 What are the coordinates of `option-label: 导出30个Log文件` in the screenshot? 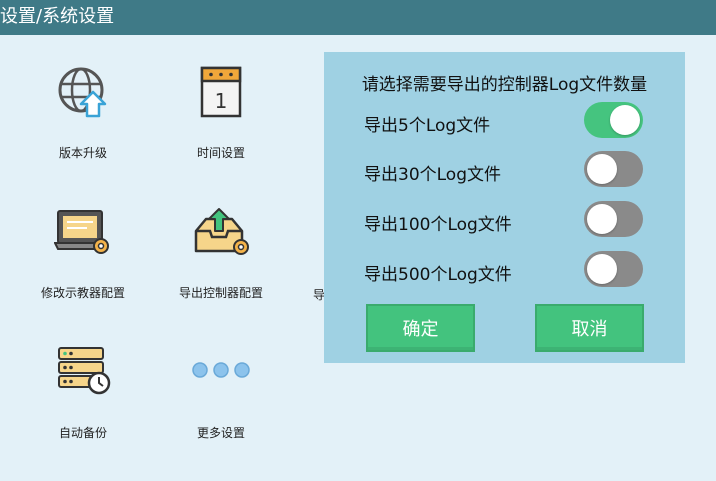 It's located at (432, 175).